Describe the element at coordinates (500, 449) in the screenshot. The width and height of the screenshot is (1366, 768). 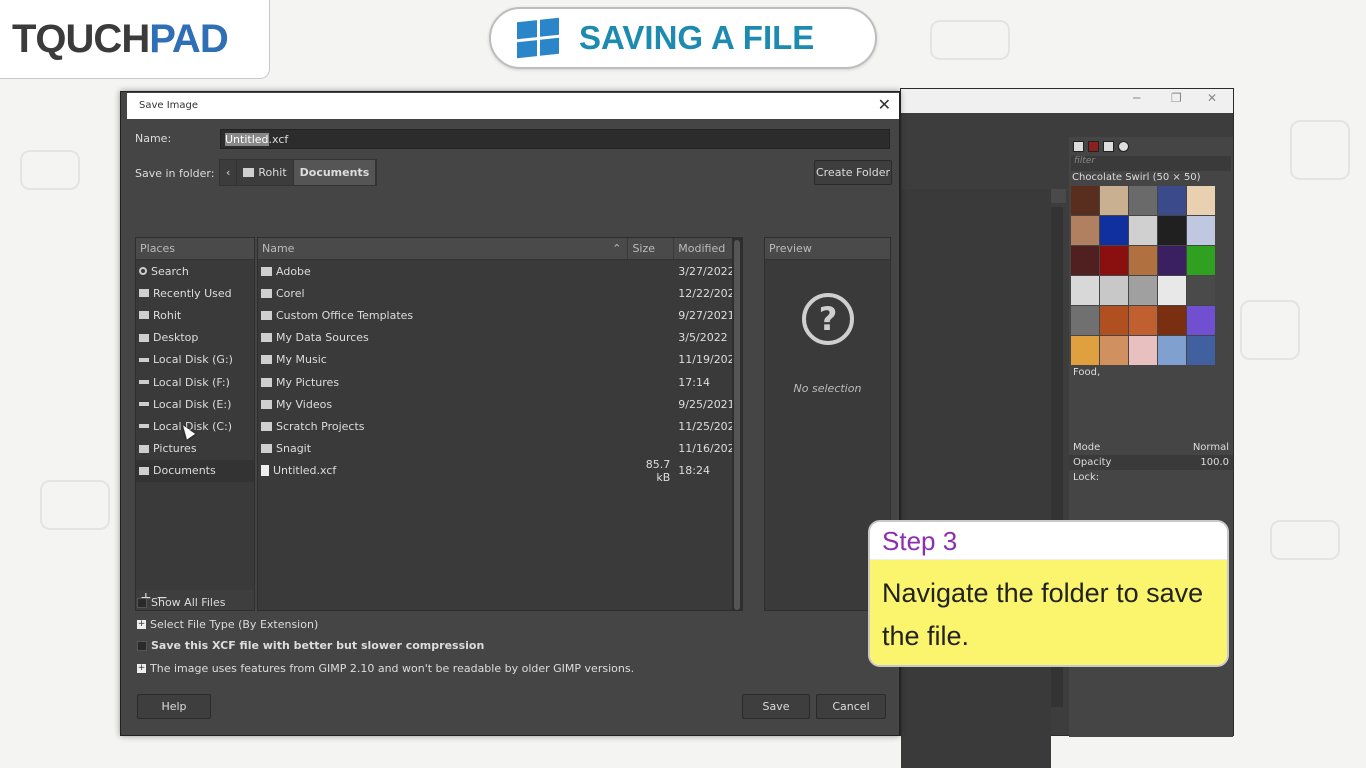
I see `file-row: Snagit 11/16/2021` at that location.